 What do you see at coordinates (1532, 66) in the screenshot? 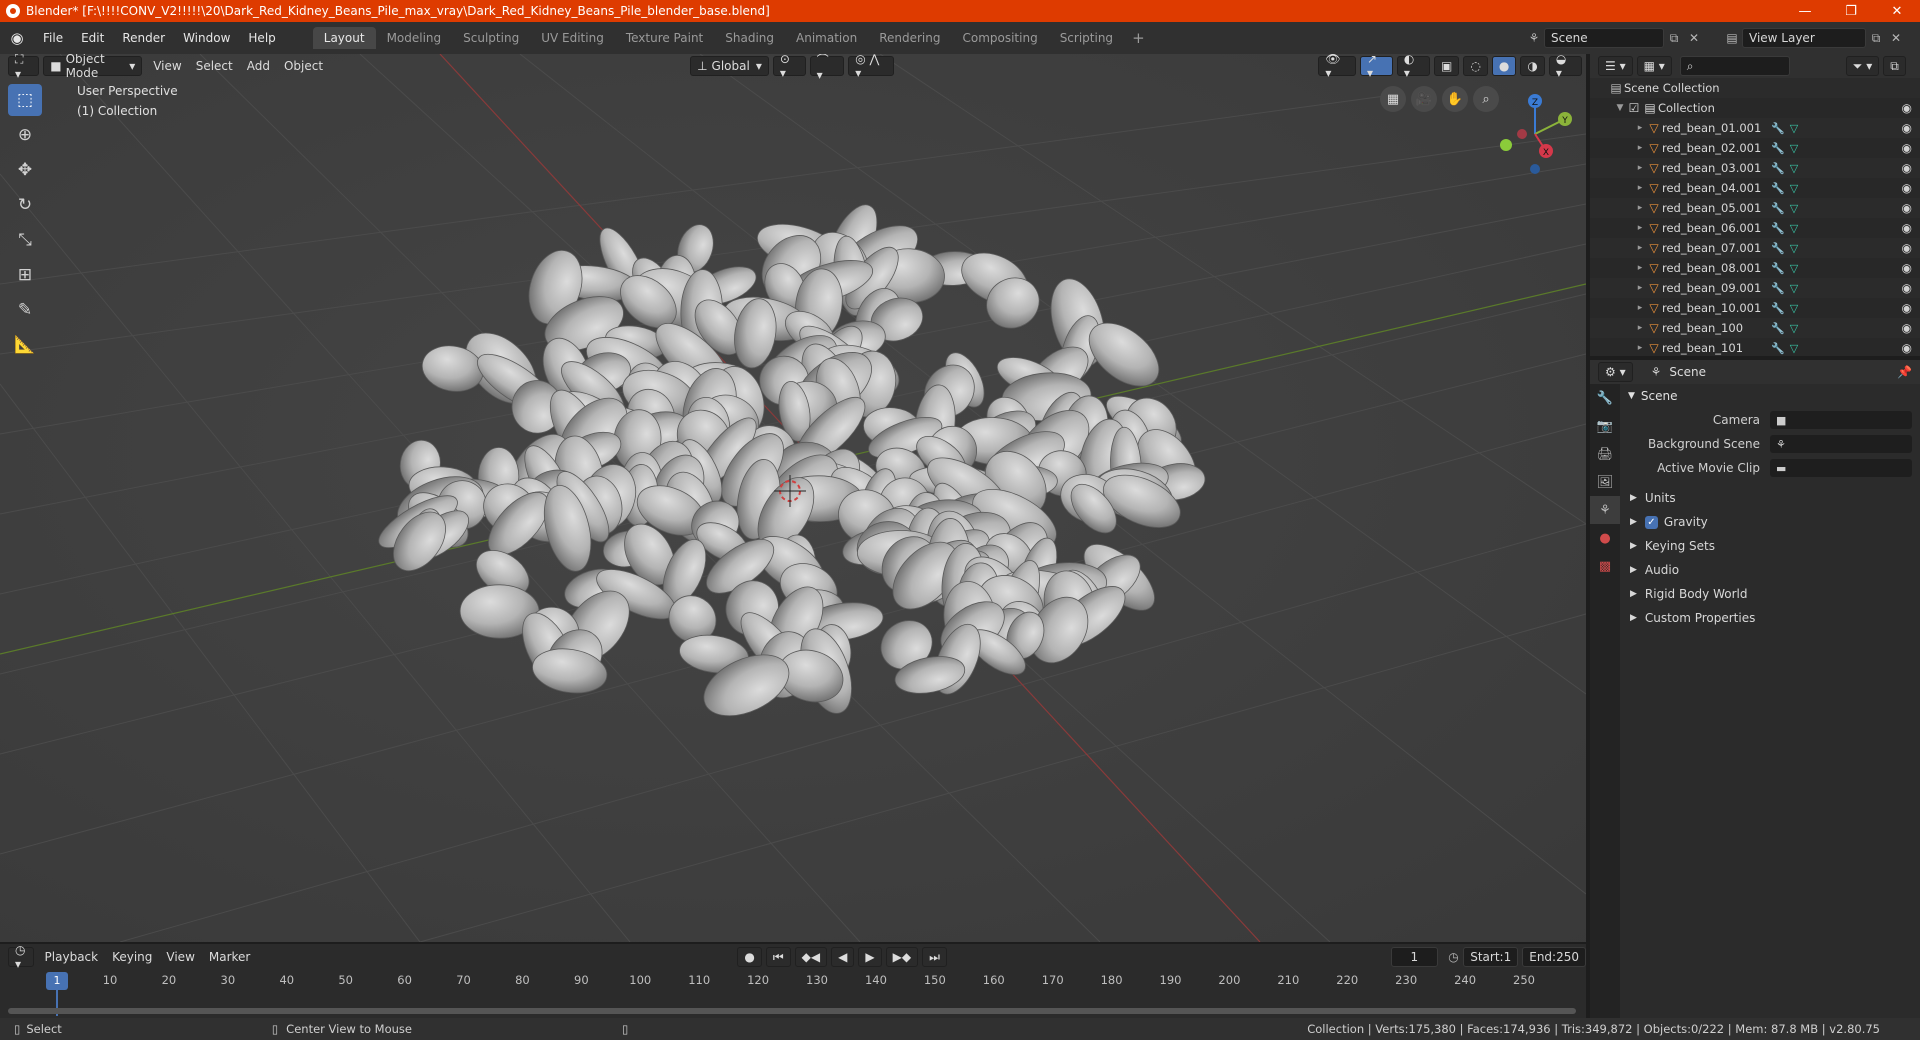
I see `shading-material-icon: ◑` at bounding box center [1532, 66].